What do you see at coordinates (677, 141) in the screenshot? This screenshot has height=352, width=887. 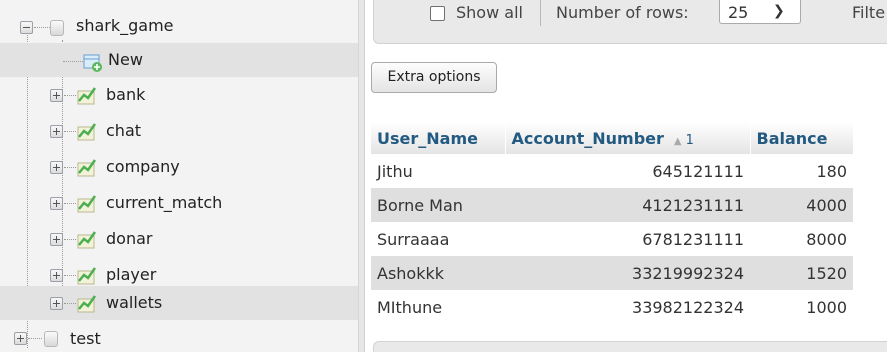 I see `sort-ascending-icon: ▲` at bounding box center [677, 141].